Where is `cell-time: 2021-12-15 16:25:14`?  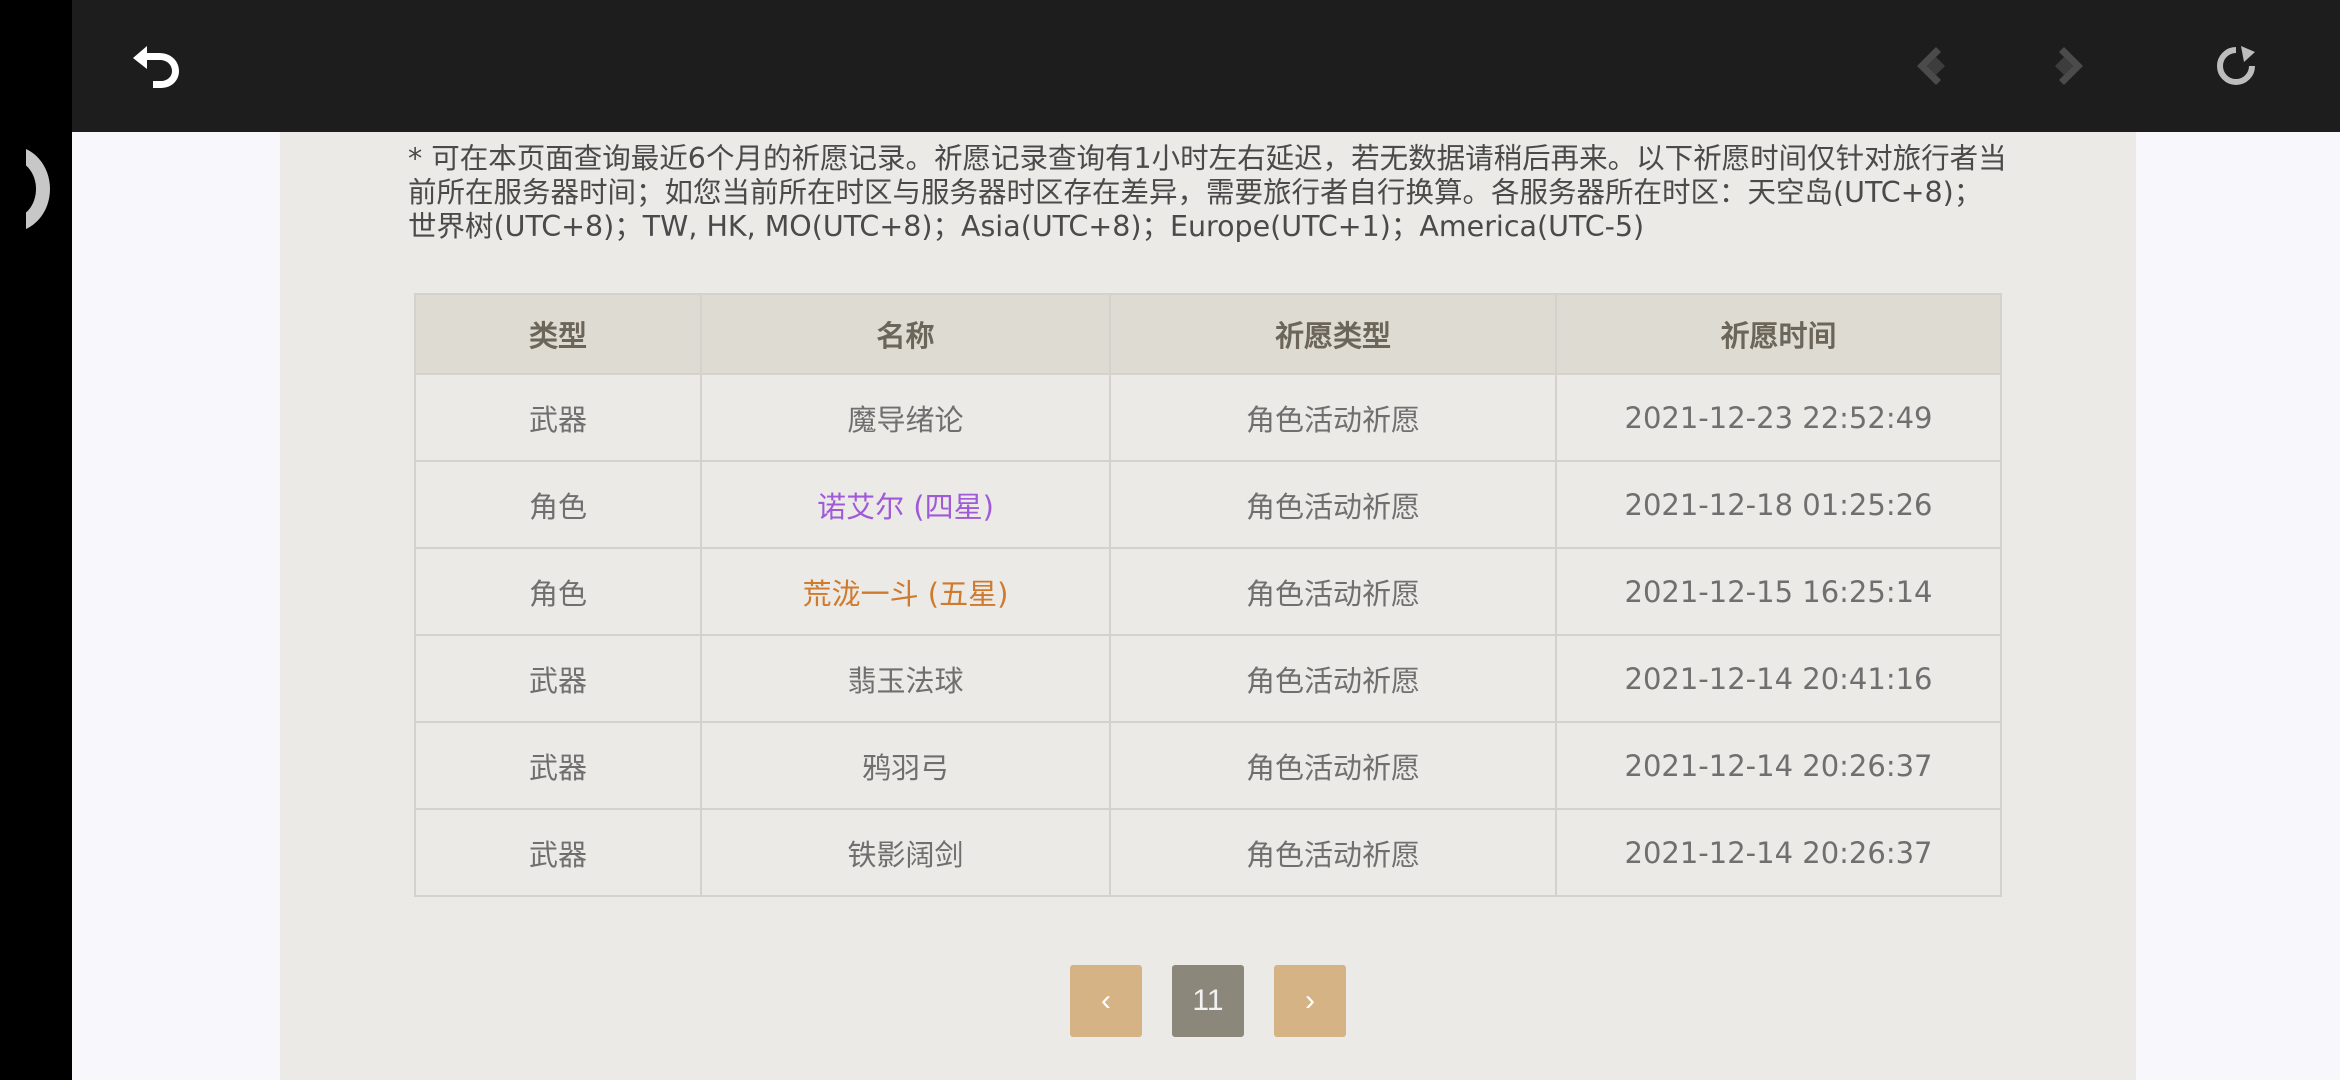 cell-time: 2021-12-15 16:25:14 is located at coordinates (1778, 591).